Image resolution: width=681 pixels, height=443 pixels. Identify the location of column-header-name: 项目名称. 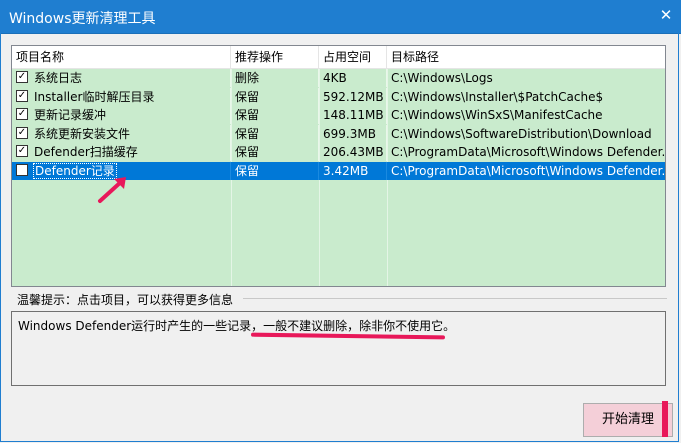
(121, 57).